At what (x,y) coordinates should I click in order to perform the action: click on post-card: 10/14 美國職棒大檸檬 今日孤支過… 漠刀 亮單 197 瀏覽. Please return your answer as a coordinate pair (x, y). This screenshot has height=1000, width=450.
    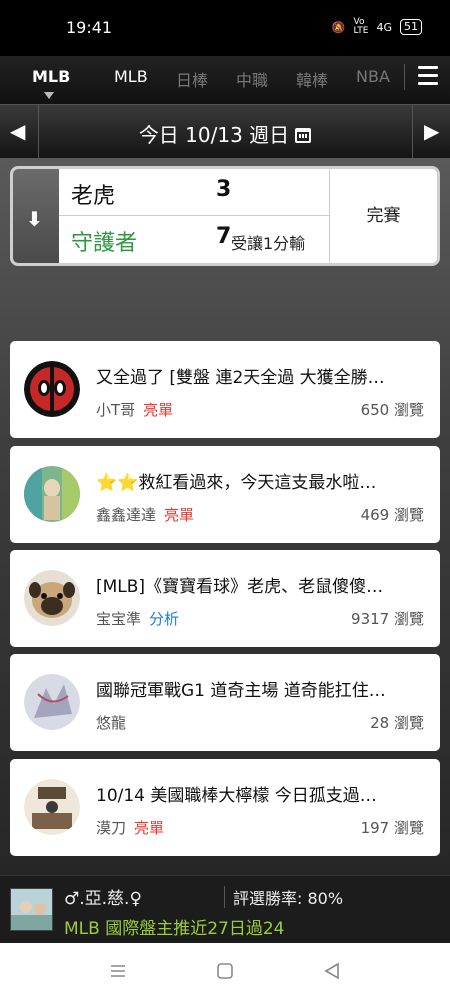
    Looking at the image, I should click on (225, 807).